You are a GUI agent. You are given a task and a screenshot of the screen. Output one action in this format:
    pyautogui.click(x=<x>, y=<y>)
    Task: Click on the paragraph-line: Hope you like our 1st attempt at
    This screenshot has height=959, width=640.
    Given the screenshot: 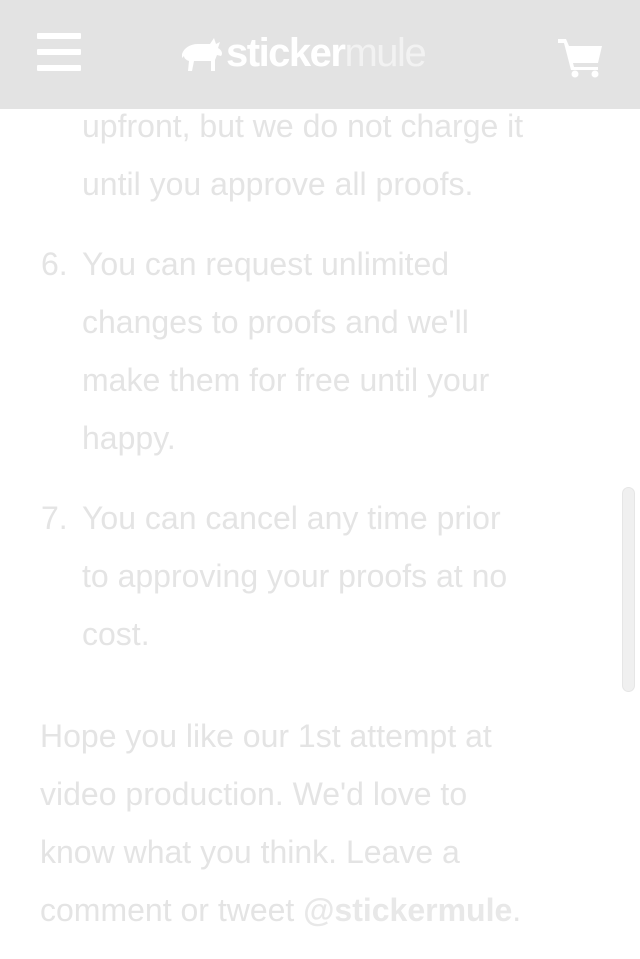 What is the action you would take?
    pyautogui.click(x=266, y=736)
    